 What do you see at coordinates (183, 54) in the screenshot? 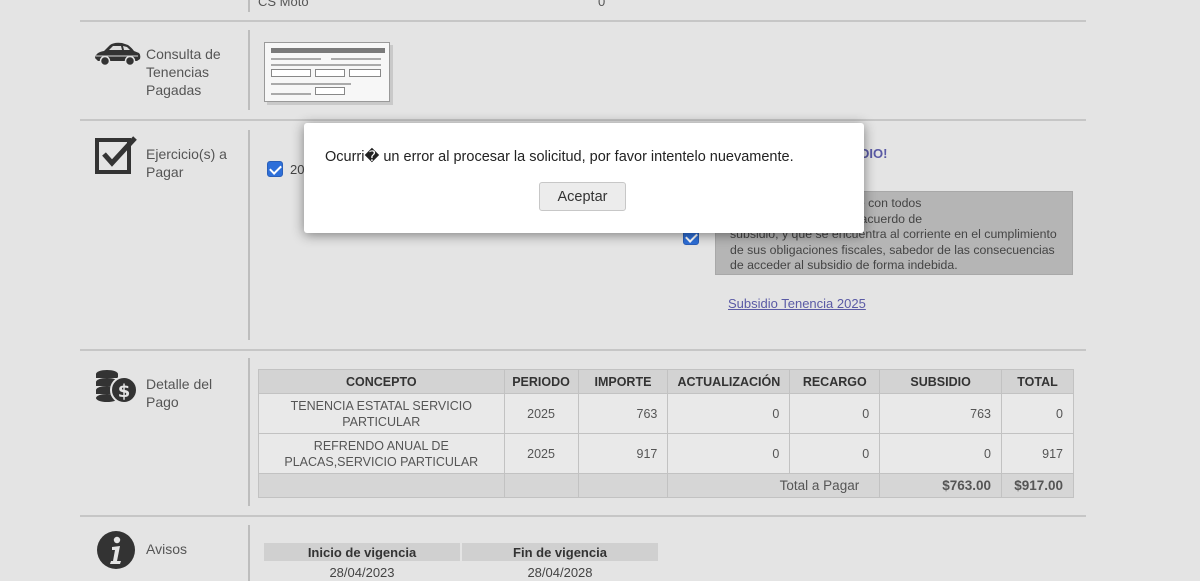
I see `section-label-line: Consulta de` at bounding box center [183, 54].